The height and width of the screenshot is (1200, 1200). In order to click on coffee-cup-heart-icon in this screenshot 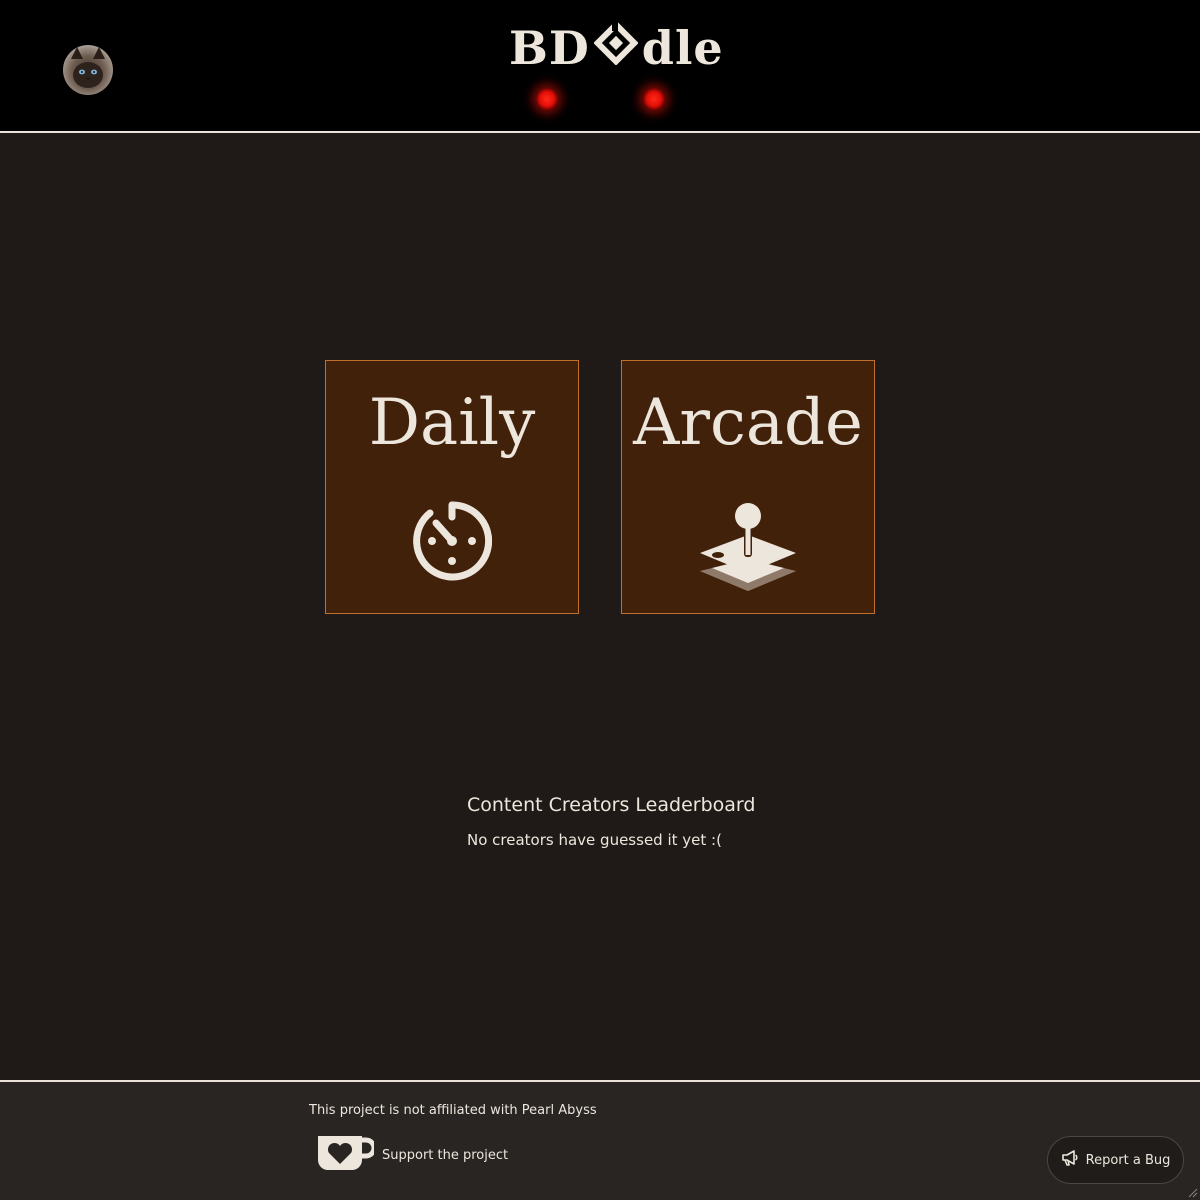, I will do `click(346, 1155)`.